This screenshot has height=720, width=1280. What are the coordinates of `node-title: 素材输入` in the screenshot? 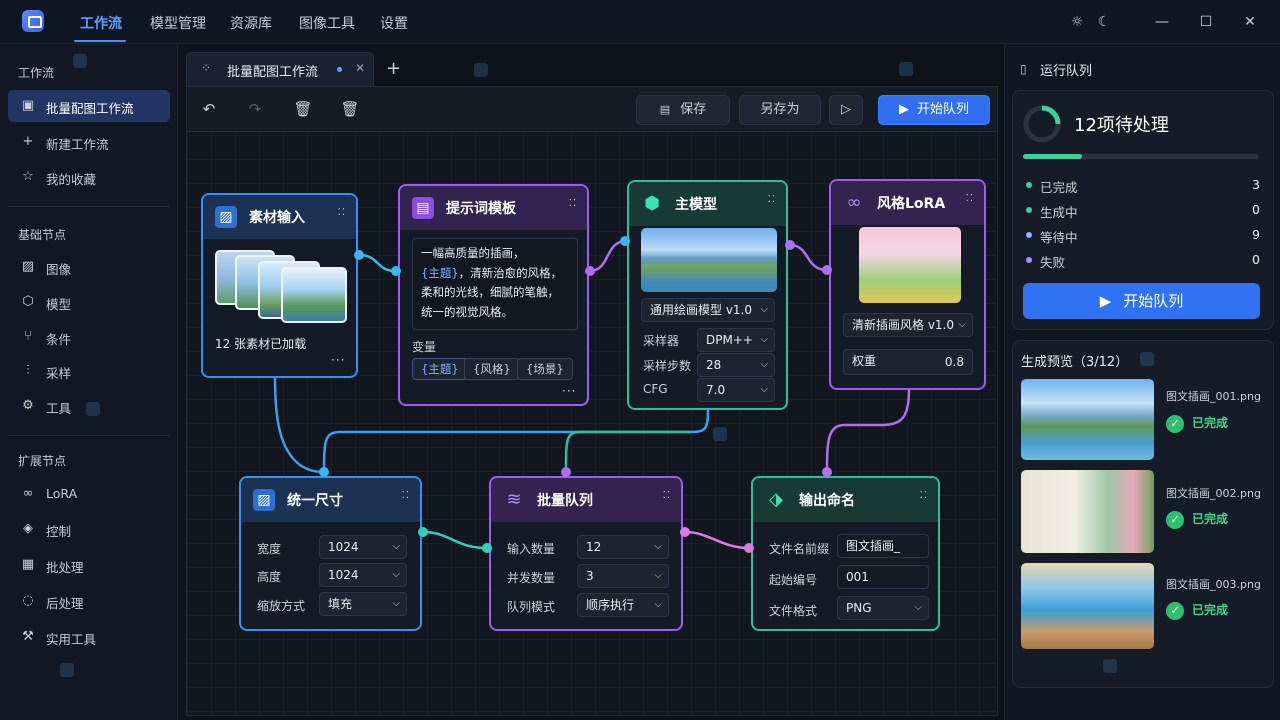 It's located at (277, 218).